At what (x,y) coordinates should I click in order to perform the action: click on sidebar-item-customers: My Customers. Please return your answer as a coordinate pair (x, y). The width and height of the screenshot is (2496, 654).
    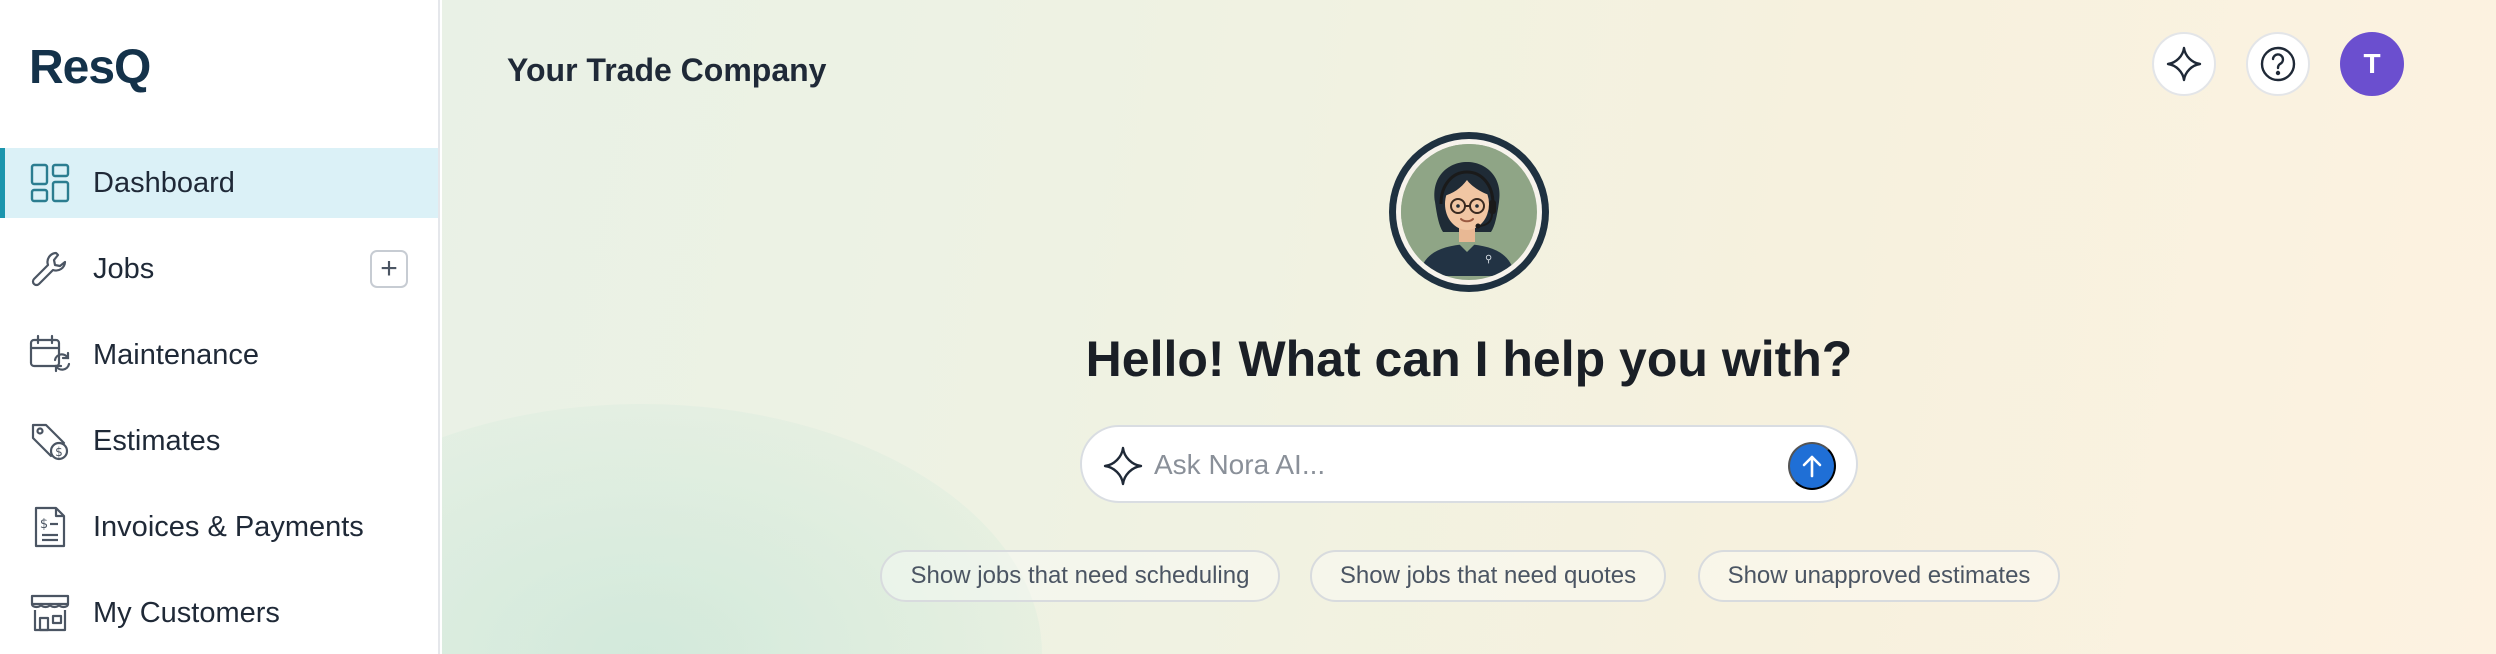
    Looking at the image, I should click on (219, 613).